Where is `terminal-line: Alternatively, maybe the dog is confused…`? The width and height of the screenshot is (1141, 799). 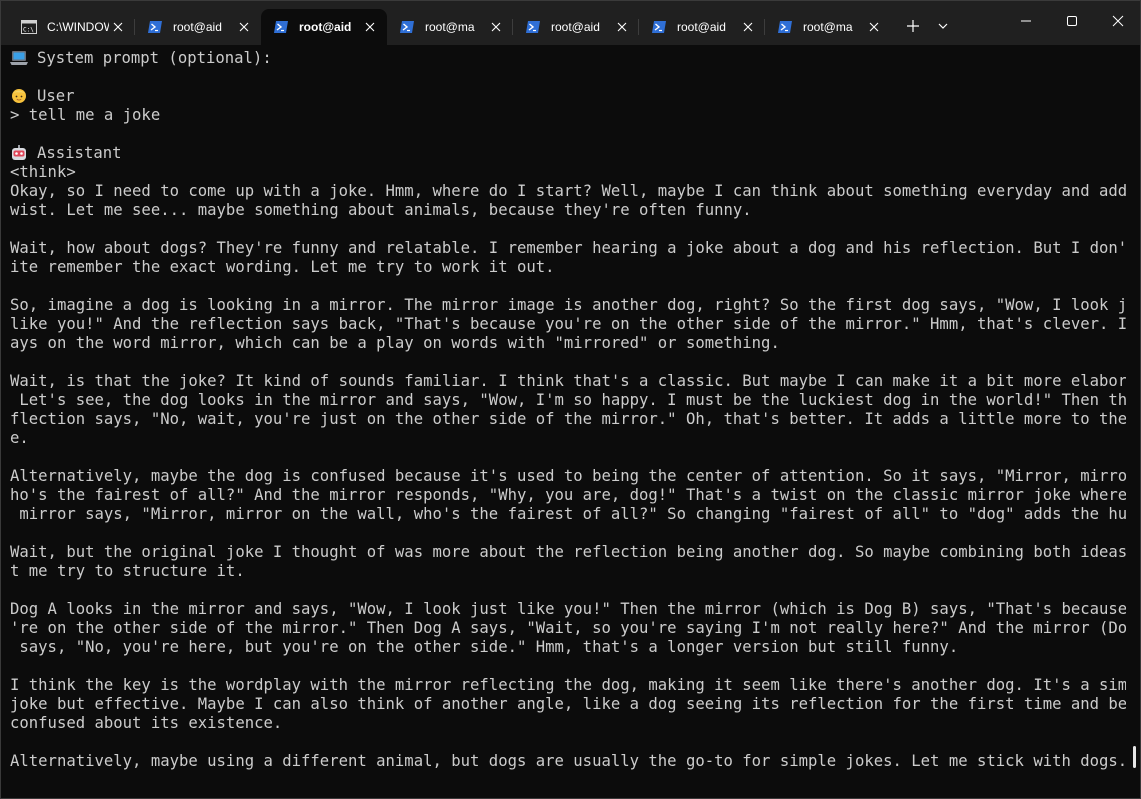 terminal-line: Alternatively, maybe the dog is confused… is located at coordinates (568, 476).